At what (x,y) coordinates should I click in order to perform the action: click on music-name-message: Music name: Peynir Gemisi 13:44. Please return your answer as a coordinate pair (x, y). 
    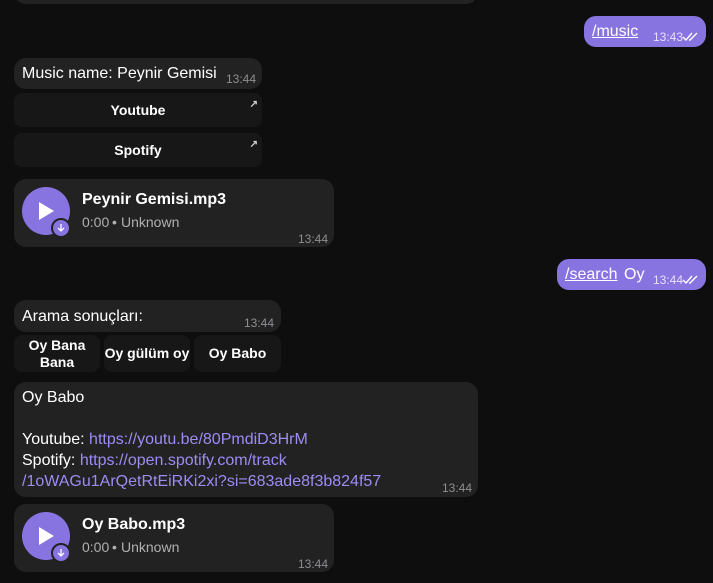
    Looking at the image, I should click on (138, 73).